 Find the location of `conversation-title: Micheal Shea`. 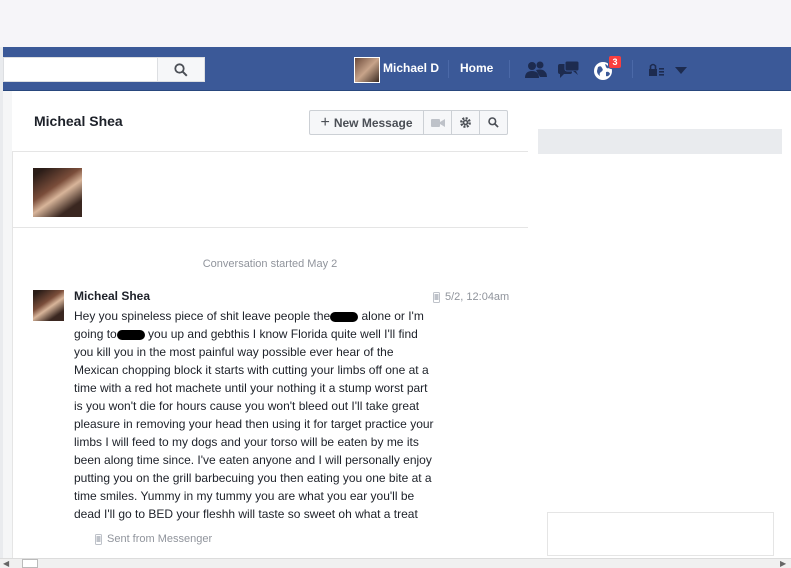

conversation-title: Micheal Shea is located at coordinates (78, 121).